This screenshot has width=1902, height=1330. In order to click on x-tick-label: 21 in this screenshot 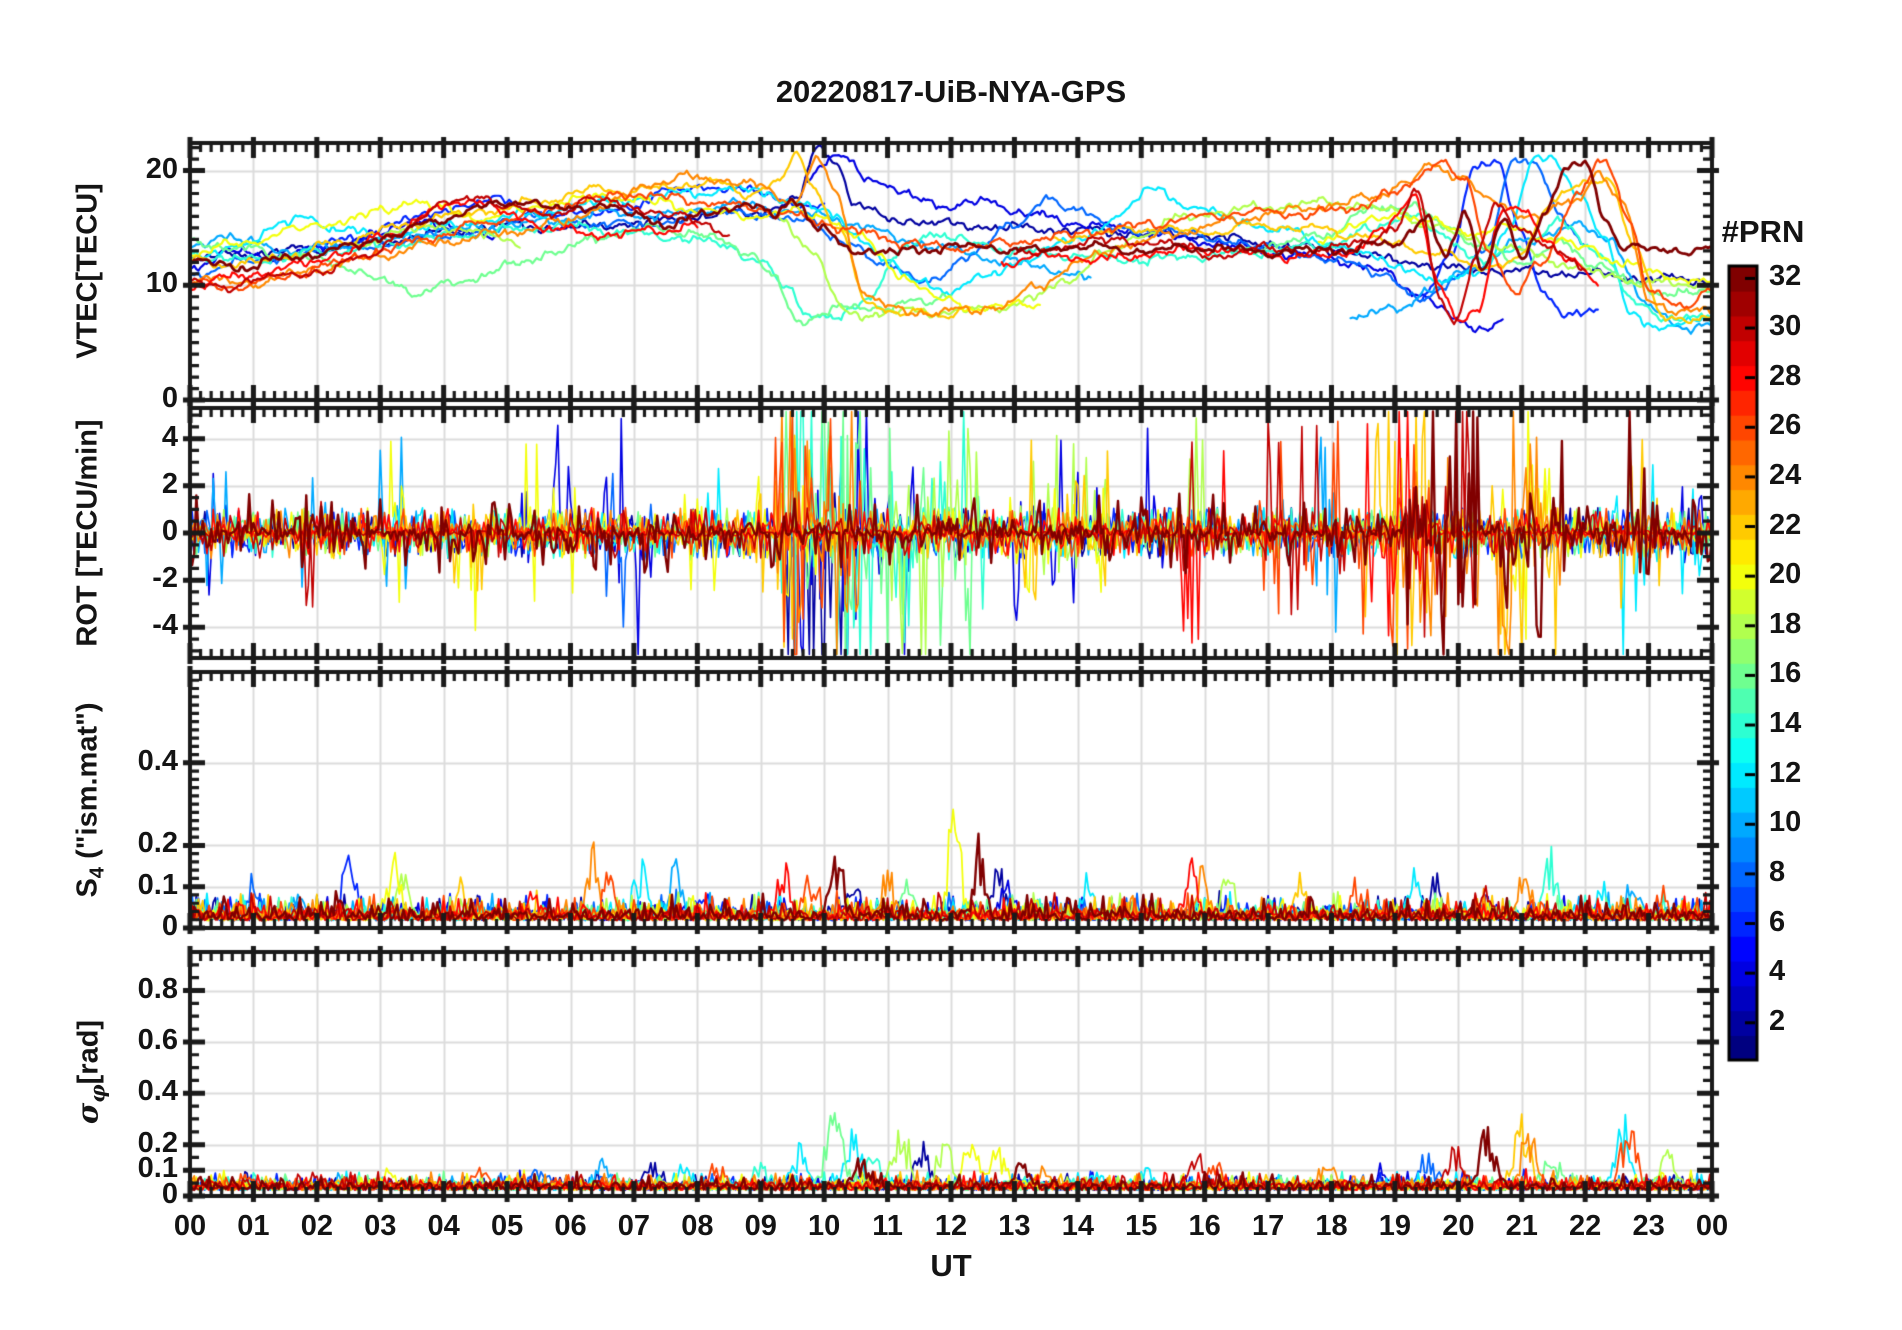, I will do `click(1521, 1226)`.